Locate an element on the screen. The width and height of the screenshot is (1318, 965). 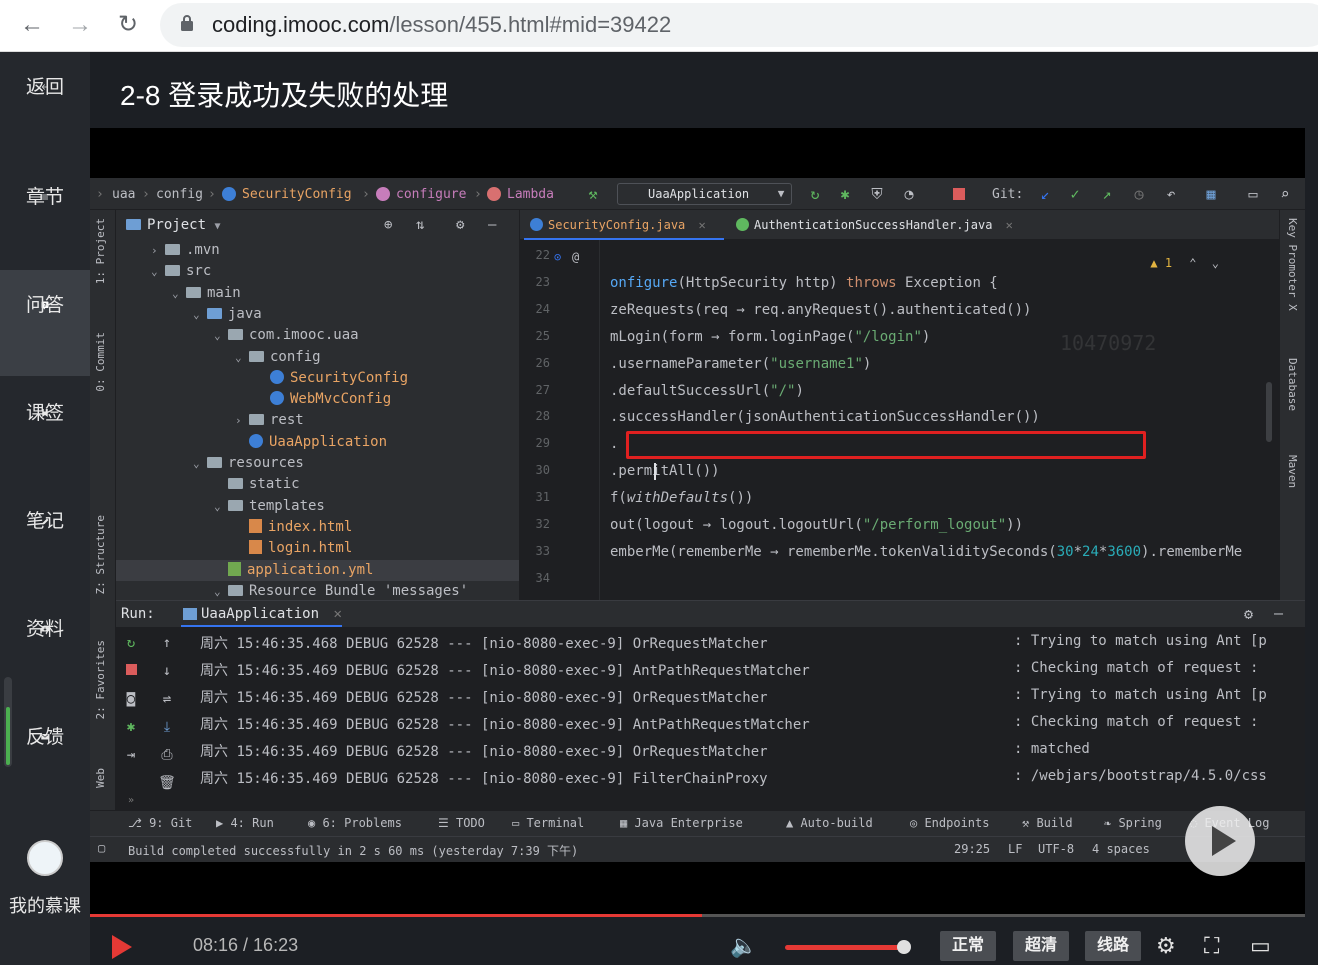
breadcrumb-uaa: uaa is located at coordinates (123, 194).